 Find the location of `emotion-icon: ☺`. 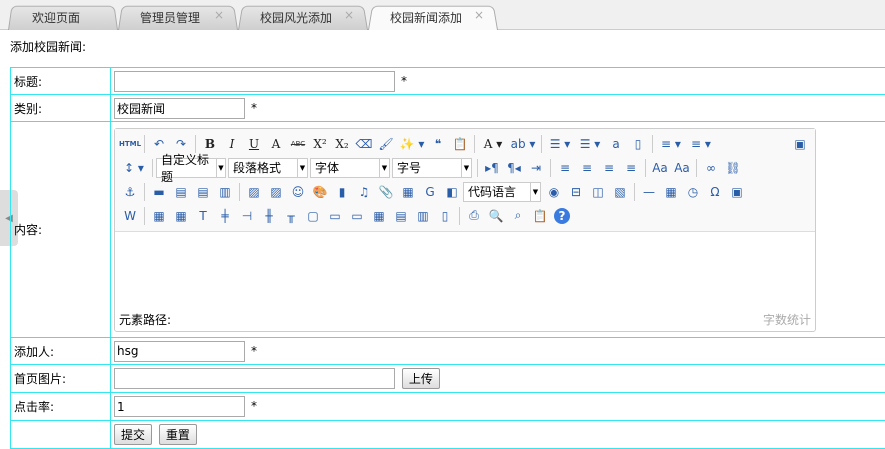

emotion-icon: ☺ is located at coordinates (298, 192).